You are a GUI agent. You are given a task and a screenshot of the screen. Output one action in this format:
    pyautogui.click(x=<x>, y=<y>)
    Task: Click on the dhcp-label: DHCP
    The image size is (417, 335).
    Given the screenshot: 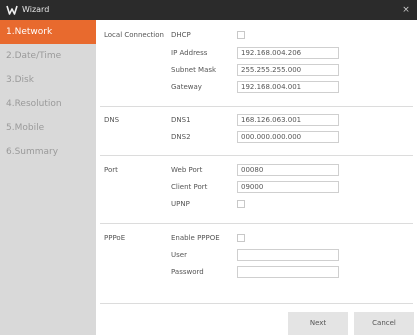 What is the action you would take?
    pyautogui.click(x=181, y=35)
    